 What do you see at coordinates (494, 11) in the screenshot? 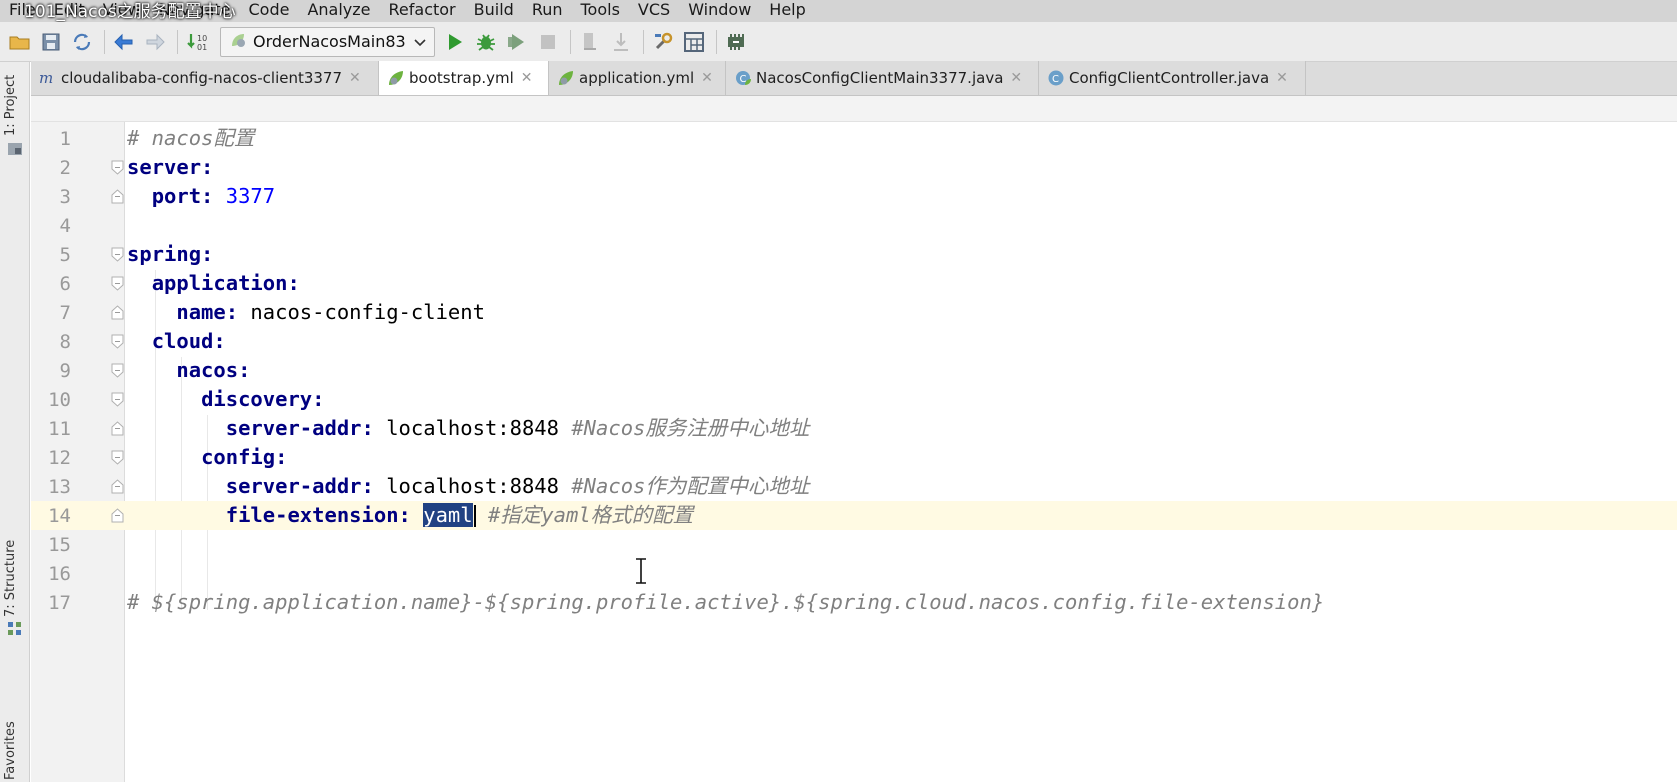
I see `menu-build: Build` at bounding box center [494, 11].